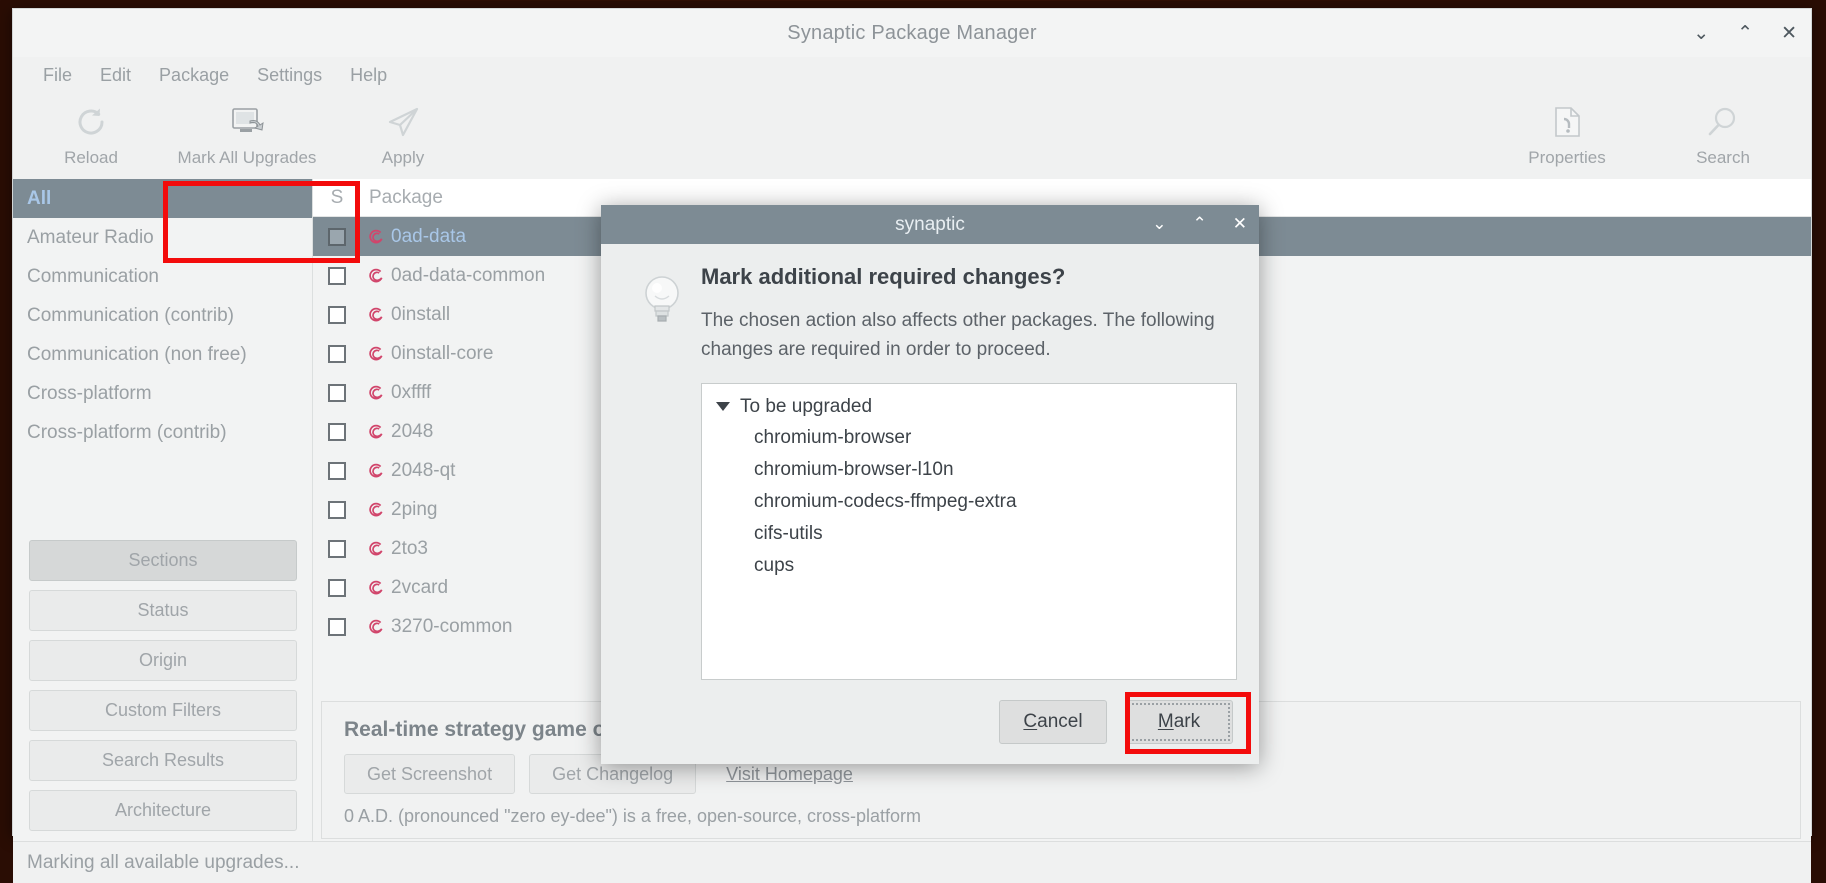  I want to click on filter-button-custom-filters: Custom Filters, so click(163, 710).